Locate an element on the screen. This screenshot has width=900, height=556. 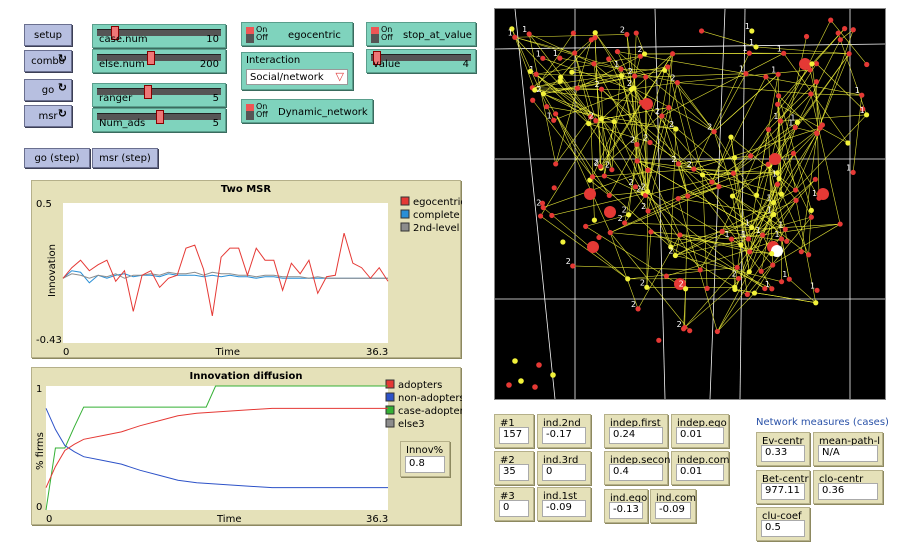
chooser-interaction: Interaction Social/network ▽ is located at coordinates (297, 71).